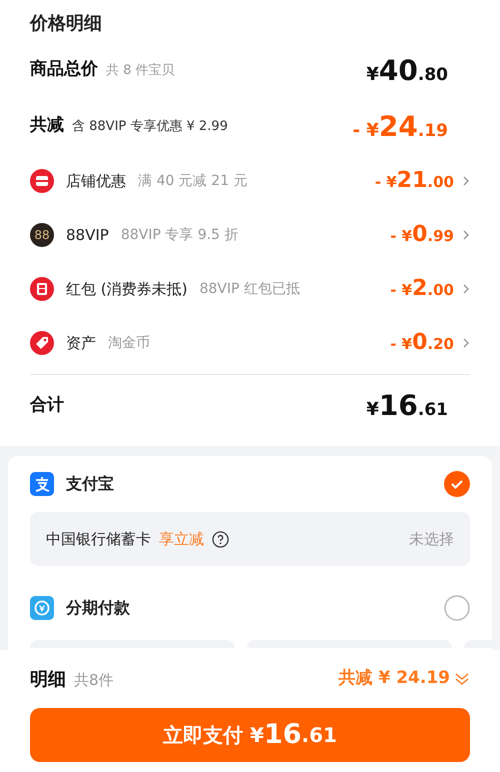 The image size is (500, 772). Describe the element at coordinates (64, 70) in the screenshot. I see `row-label: 商品总价` at that location.